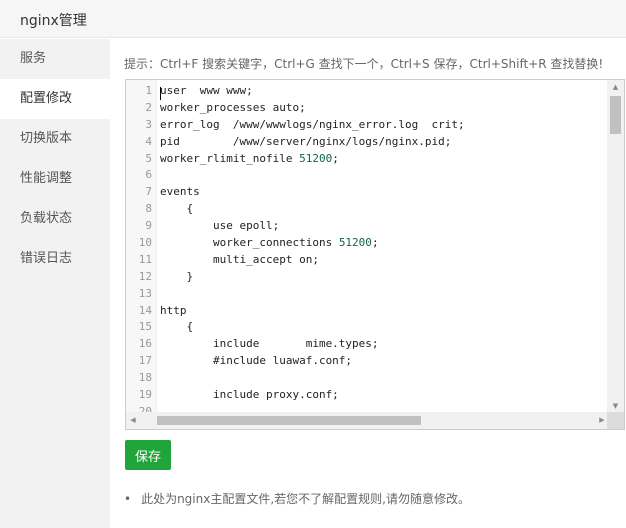 This screenshot has height=528, width=626. Describe the element at coordinates (145, 327) in the screenshot. I see `line-number: 15` at that location.